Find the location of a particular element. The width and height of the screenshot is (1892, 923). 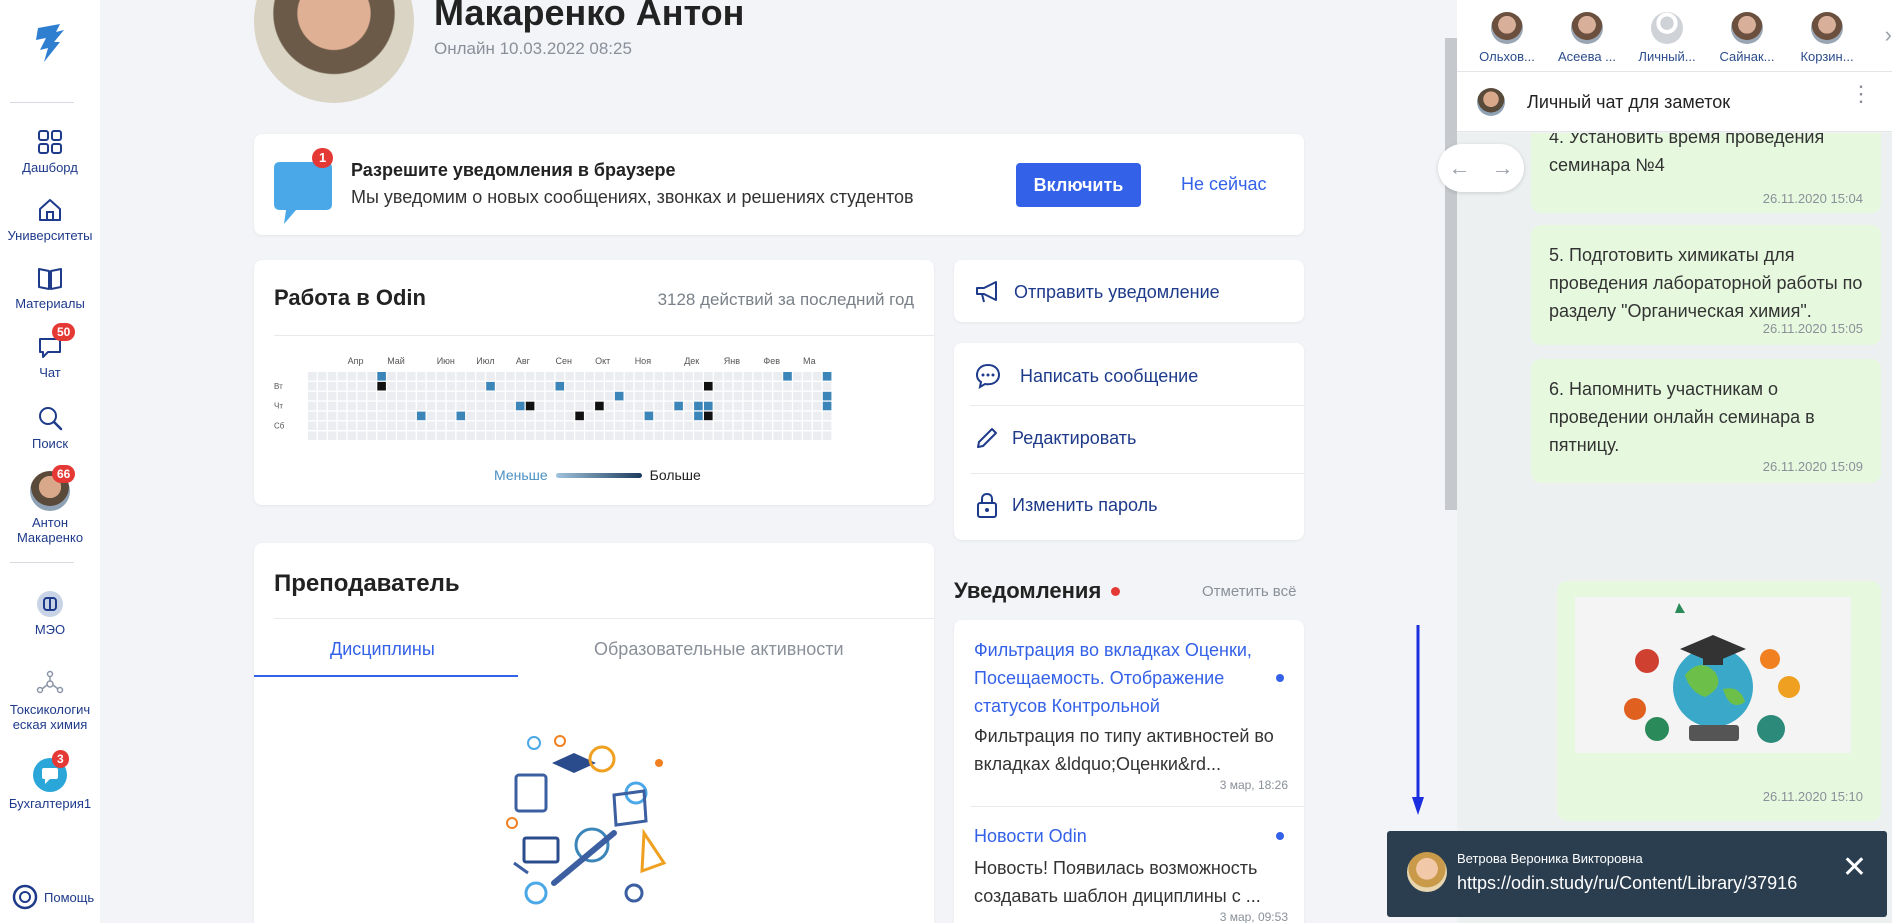

sidebar-item-universities: Университеты is located at coordinates (50, 219).